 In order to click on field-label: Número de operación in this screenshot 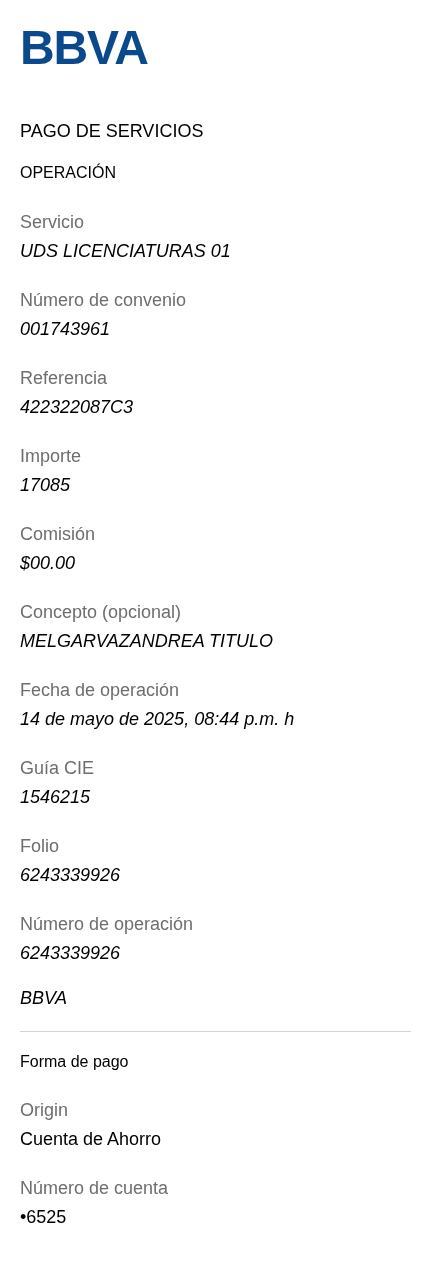, I will do `click(107, 924)`.